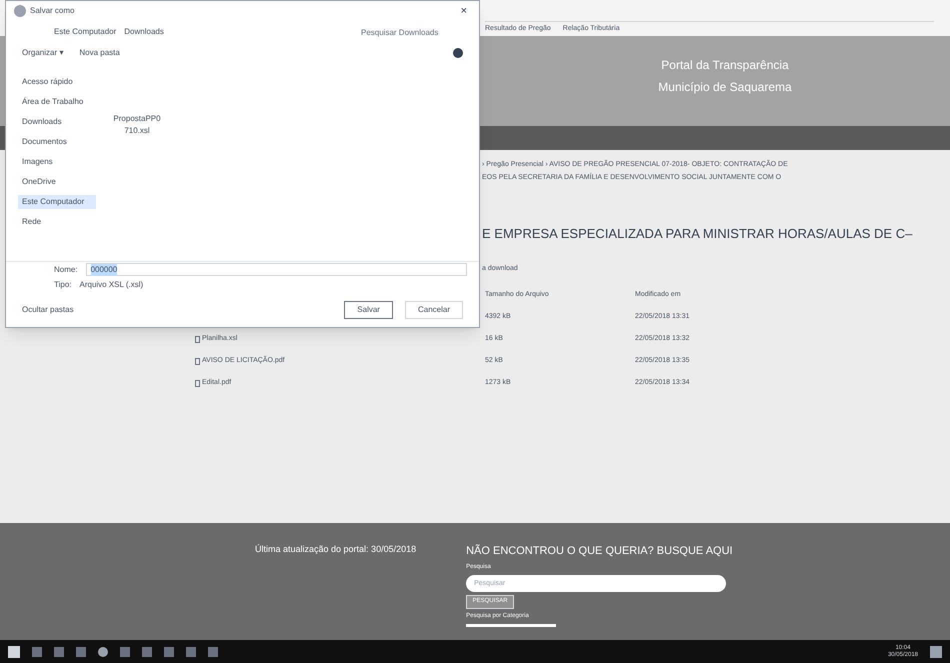 This screenshot has height=663, width=950. Describe the element at coordinates (57, 82) in the screenshot. I see `sidebar-item: Acesso rápido` at that location.